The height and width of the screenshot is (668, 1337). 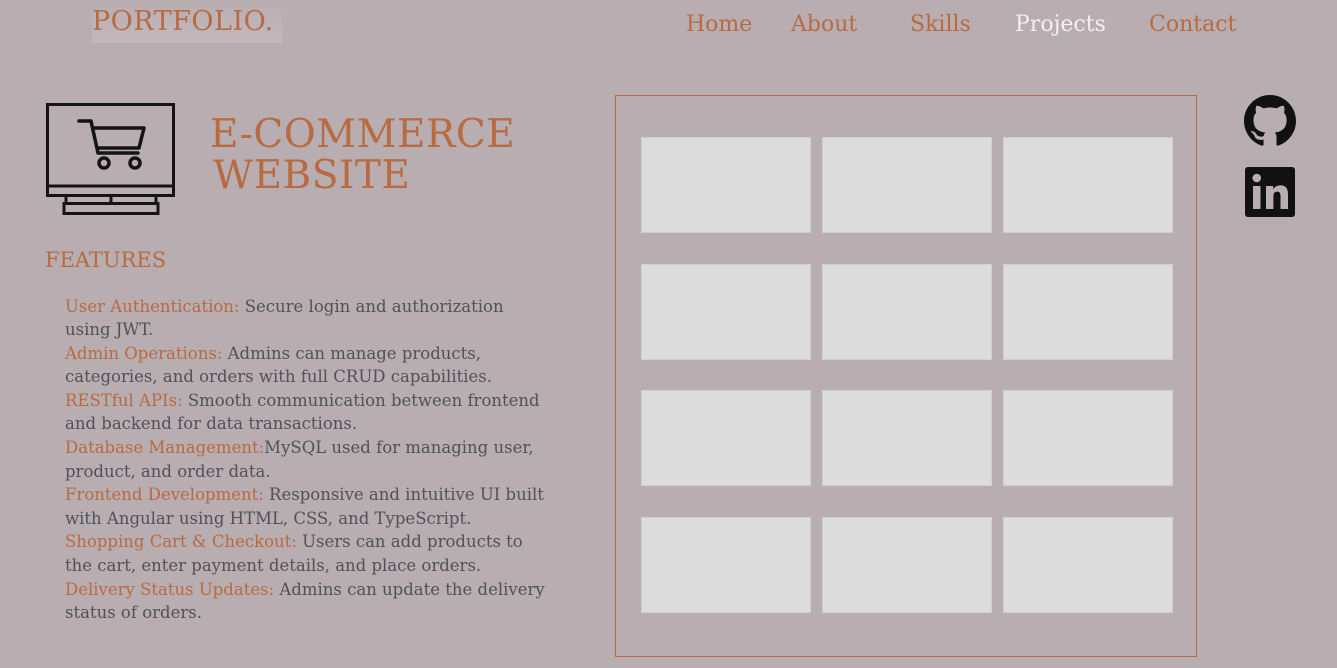 I want to click on feature-label: Delivery Status Updates:, so click(x=170, y=589).